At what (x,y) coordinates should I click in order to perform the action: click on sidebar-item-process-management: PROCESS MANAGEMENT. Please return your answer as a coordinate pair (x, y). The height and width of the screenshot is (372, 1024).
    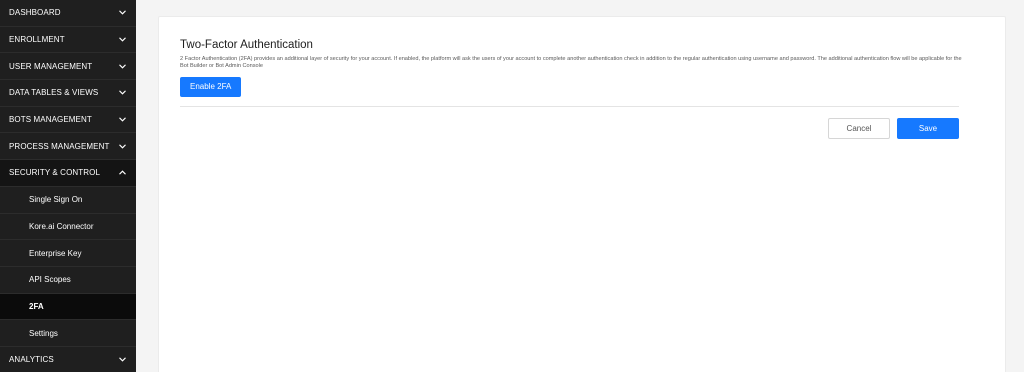
    Looking at the image, I should click on (68, 147).